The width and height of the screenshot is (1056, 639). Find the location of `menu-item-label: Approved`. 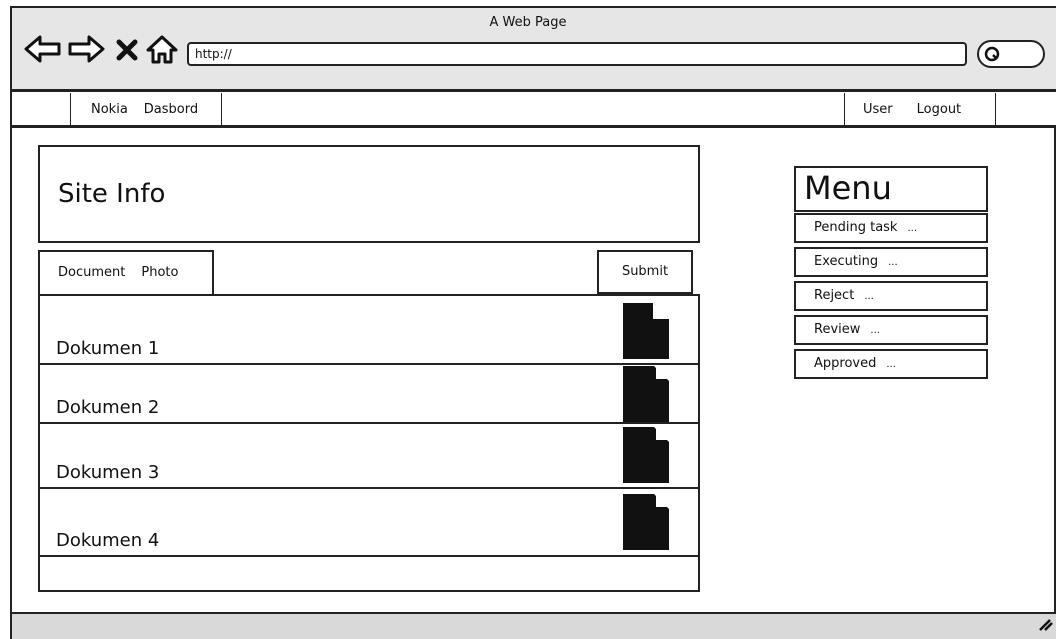

menu-item-label: Approved is located at coordinates (845, 363).